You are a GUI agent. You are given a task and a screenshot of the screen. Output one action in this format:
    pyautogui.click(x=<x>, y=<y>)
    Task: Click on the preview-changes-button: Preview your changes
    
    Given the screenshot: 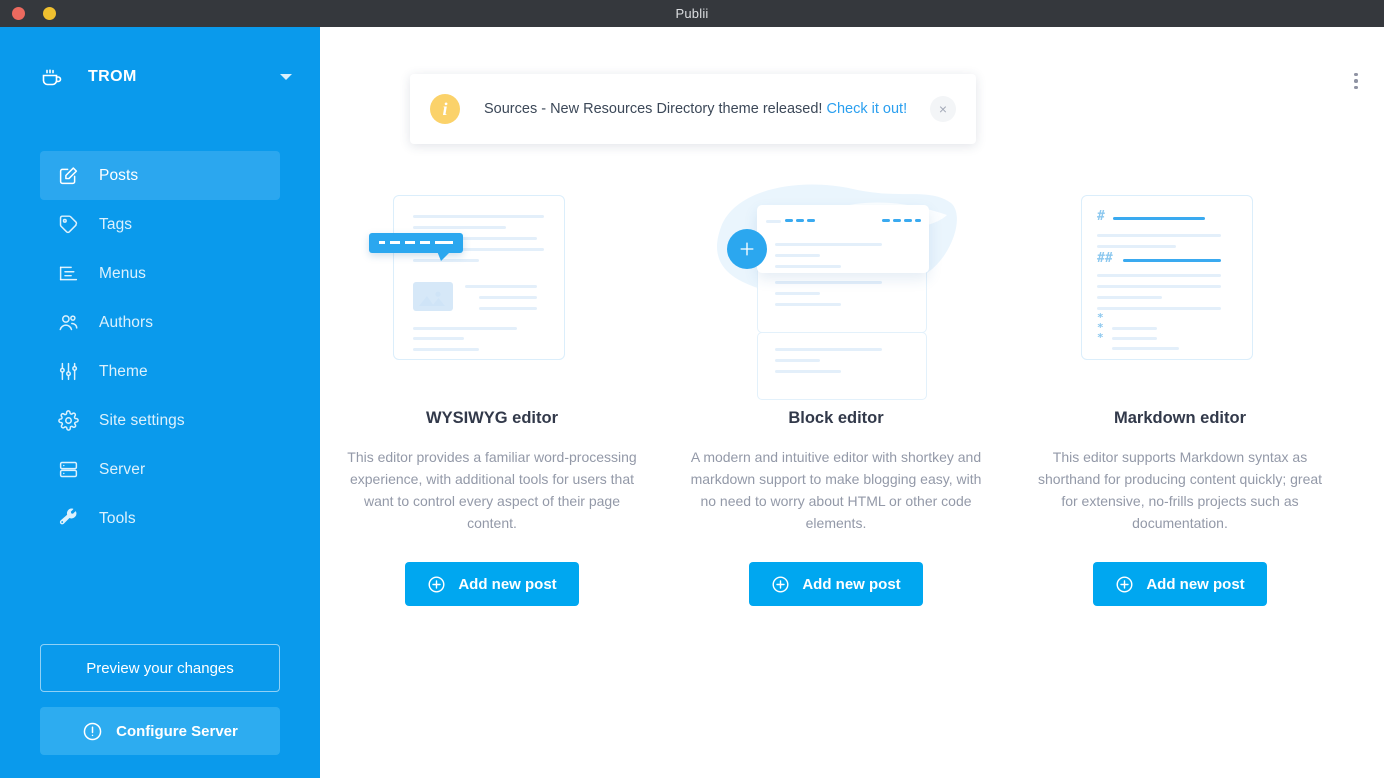 What is the action you would take?
    pyautogui.click(x=160, y=668)
    